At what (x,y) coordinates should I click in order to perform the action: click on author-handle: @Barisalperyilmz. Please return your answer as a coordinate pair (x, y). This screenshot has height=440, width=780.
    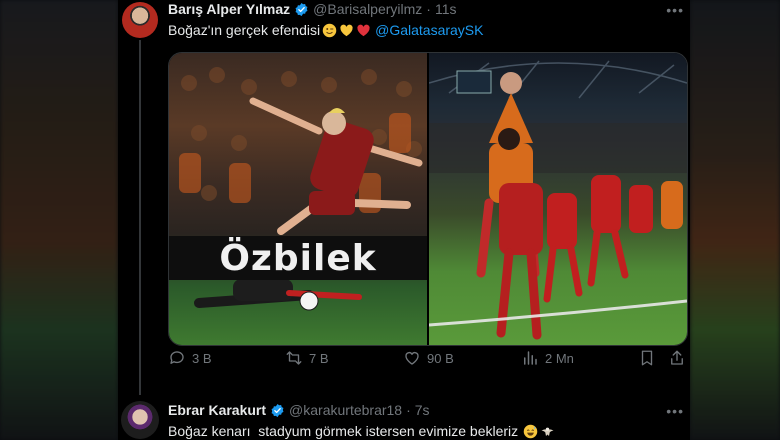
    Looking at the image, I should click on (367, 9).